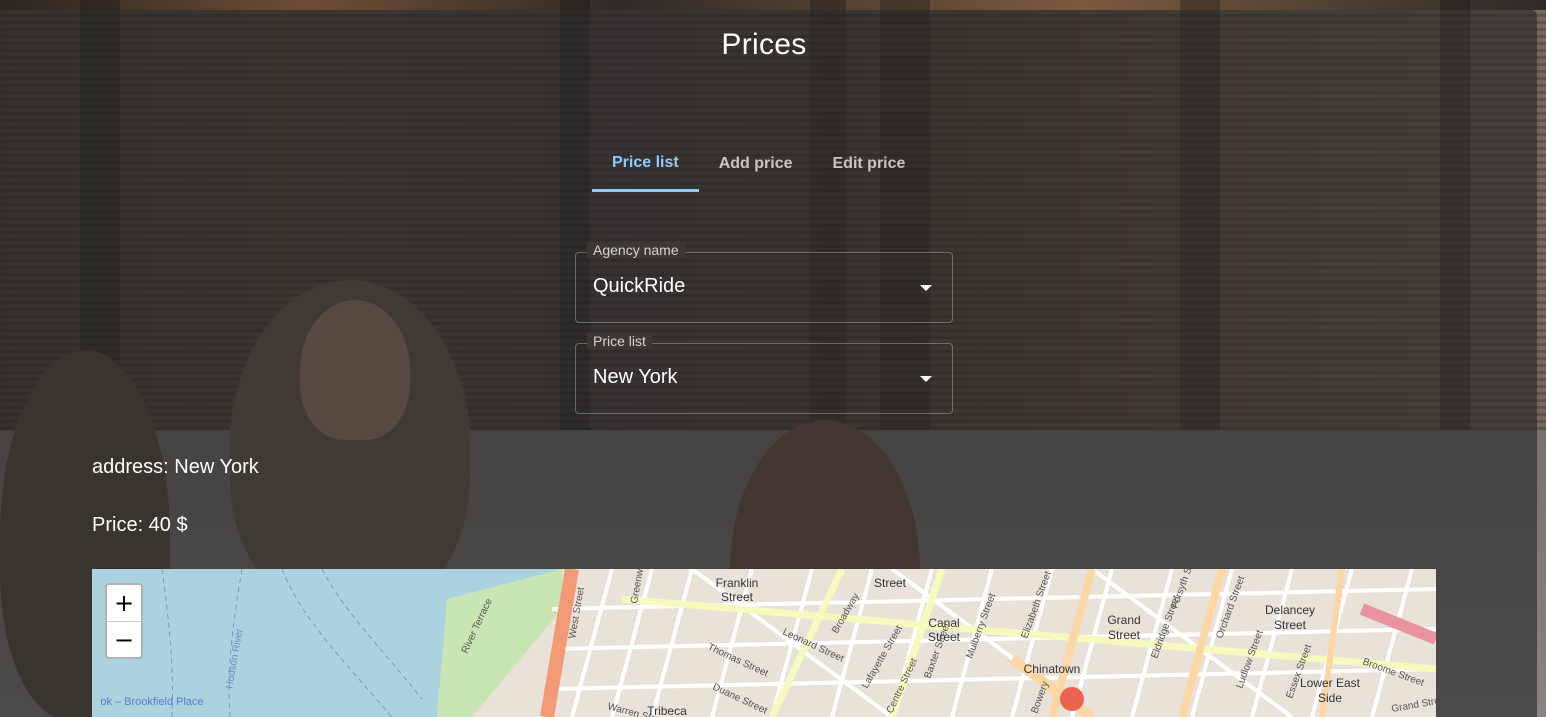 The width and height of the screenshot is (1546, 717). Describe the element at coordinates (636, 250) in the screenshot. I see `agency-name-label: Agency name` at that location.